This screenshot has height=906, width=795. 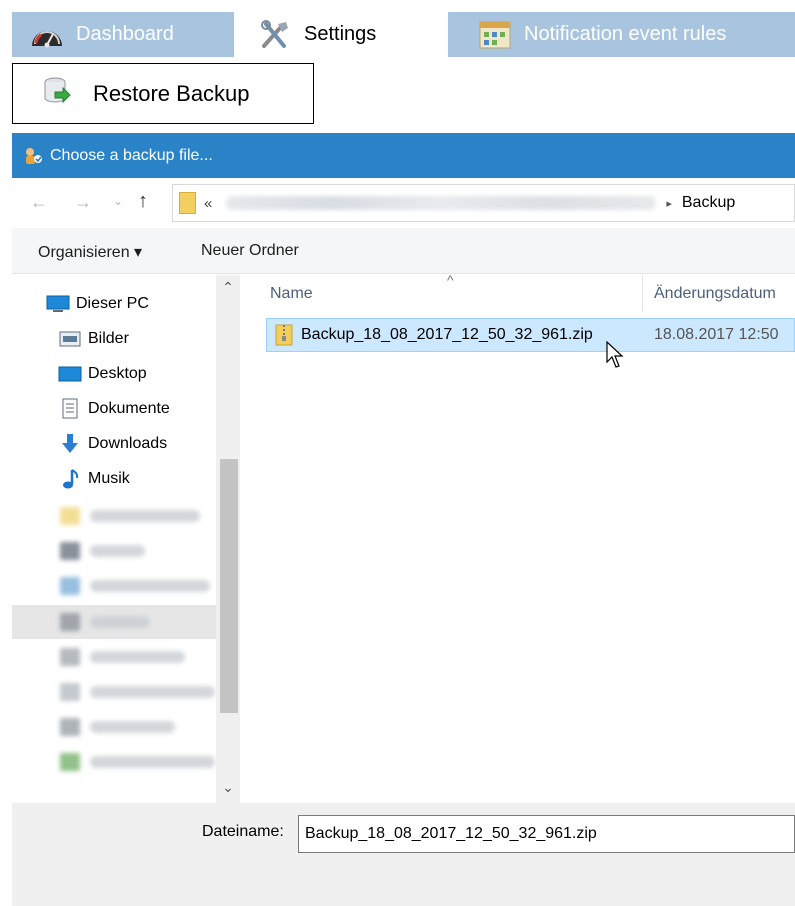 I want to click on command-bar: Organisieren ▾ Neuer Ordner, so click(x=403, y=251).